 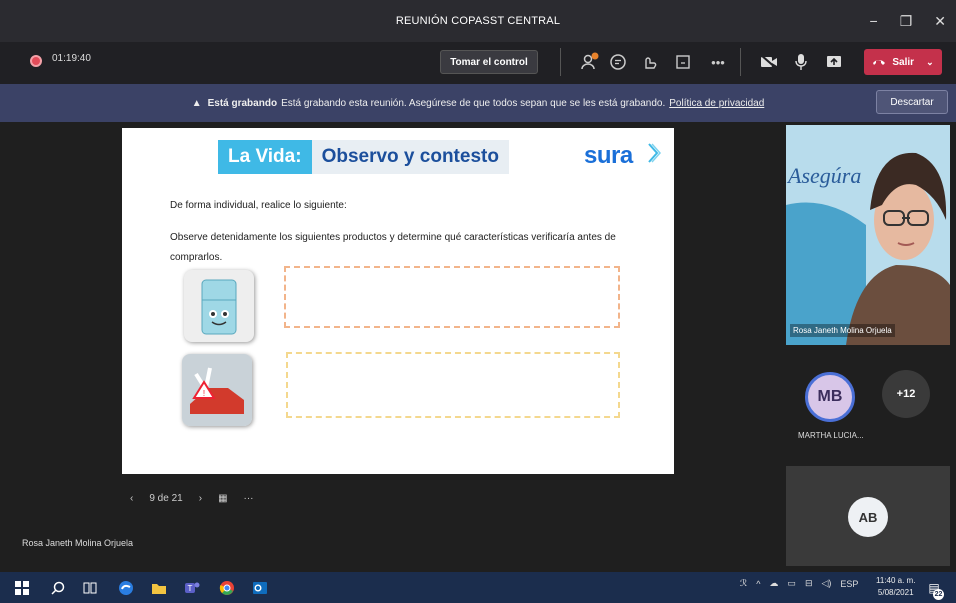 What do you see at coordinates (410, 157) in the screenshot?
I see `slide-title-subtitle: Observo y contesto` at bounding box center [410, 157].